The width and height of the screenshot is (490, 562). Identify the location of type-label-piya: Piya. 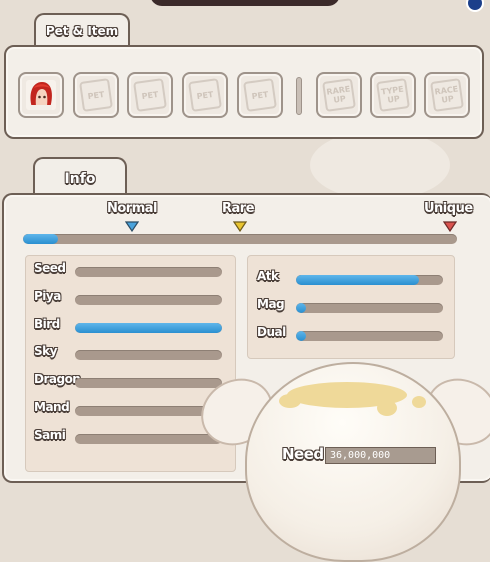
(47, 296).